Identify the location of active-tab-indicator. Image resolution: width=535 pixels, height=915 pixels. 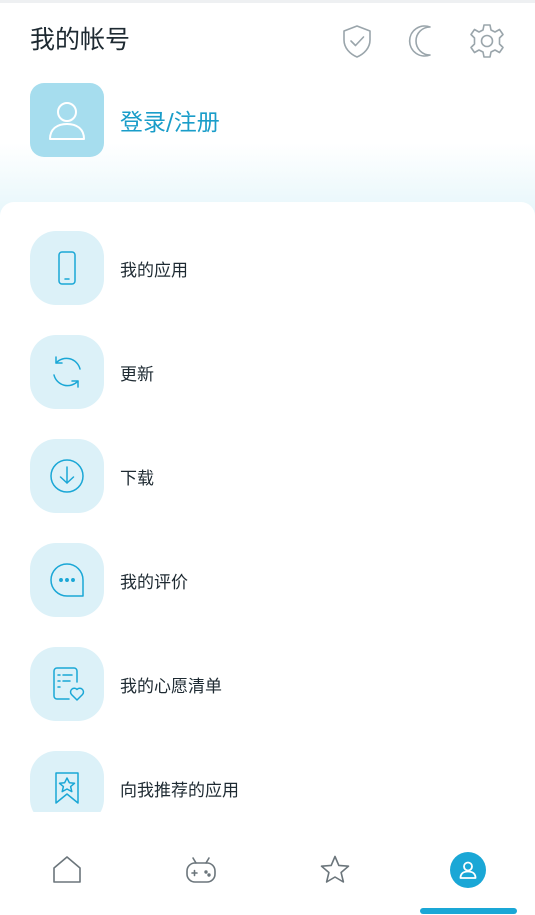
(468, 911).